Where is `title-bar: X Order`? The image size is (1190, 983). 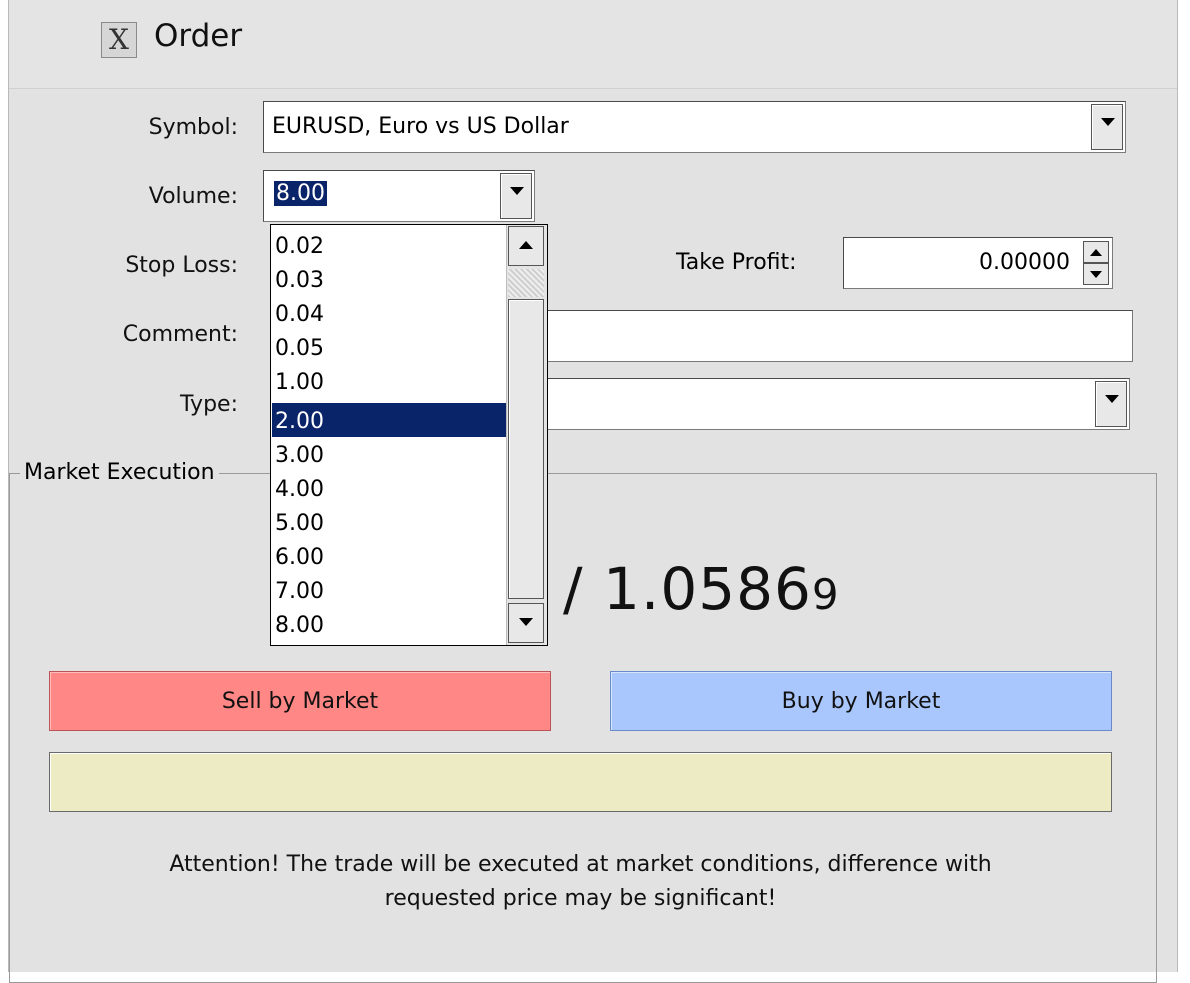
title-bar: X Order is located at coordinates (593, 44).